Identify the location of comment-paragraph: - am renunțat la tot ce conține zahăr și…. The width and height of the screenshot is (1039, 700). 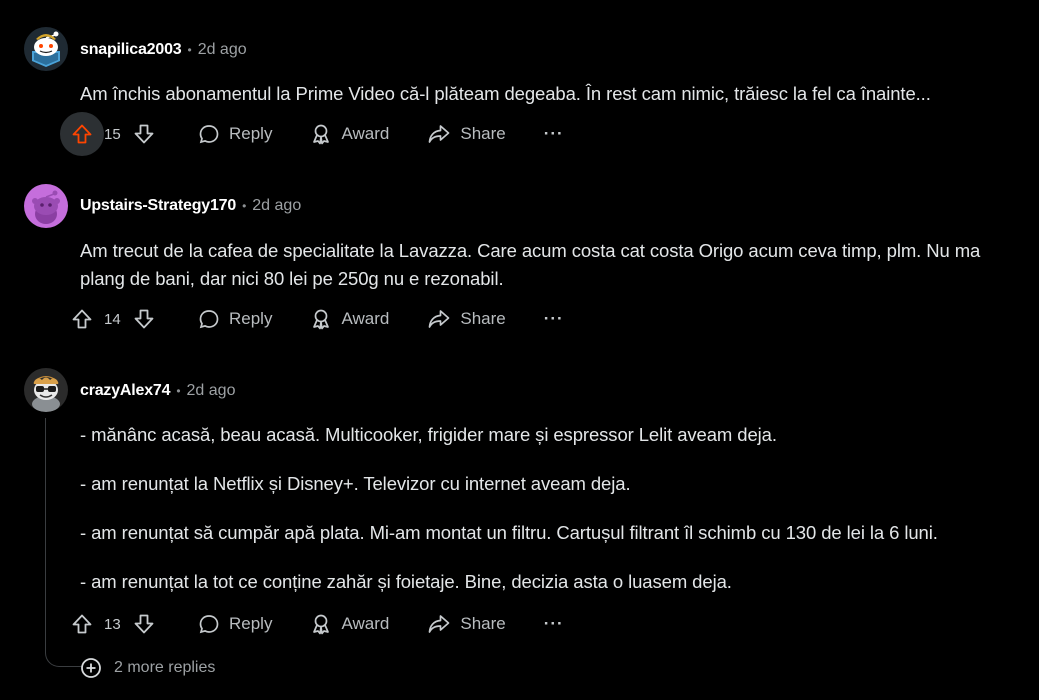
(406, 581).